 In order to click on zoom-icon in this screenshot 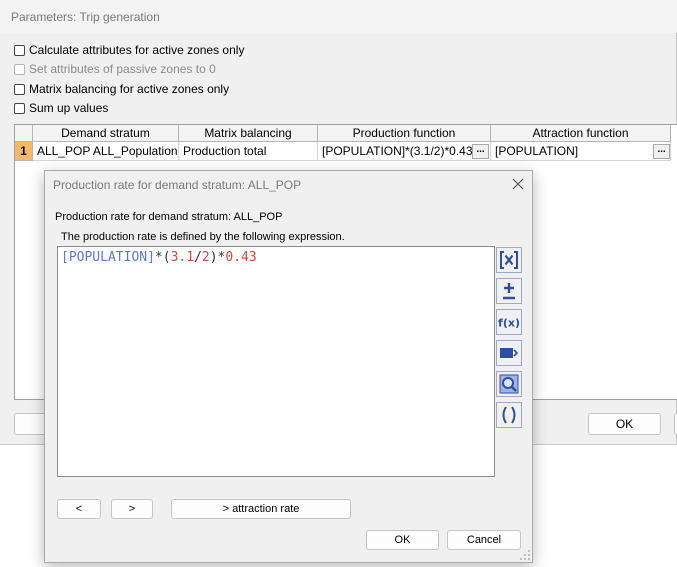, I will do `click(509, 384)`.